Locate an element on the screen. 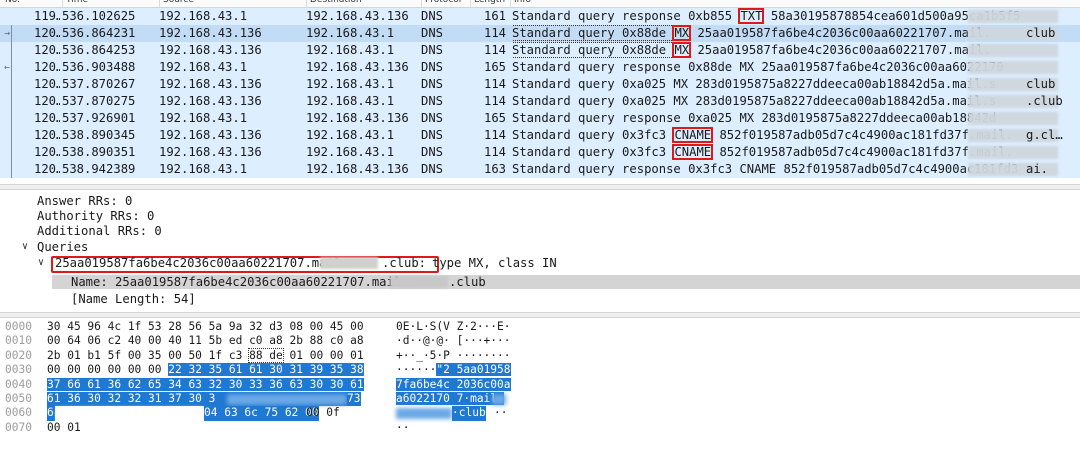 This screenshot has height=453, width=1080. detail-row-authority-rrs: Authority RRs: 0 is located at coordinates (540, 216).